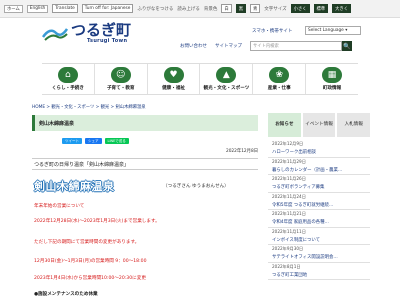 This screenshot has height=300, width=400. I want to click on text-large-button: 大きく, so click(342, 8).